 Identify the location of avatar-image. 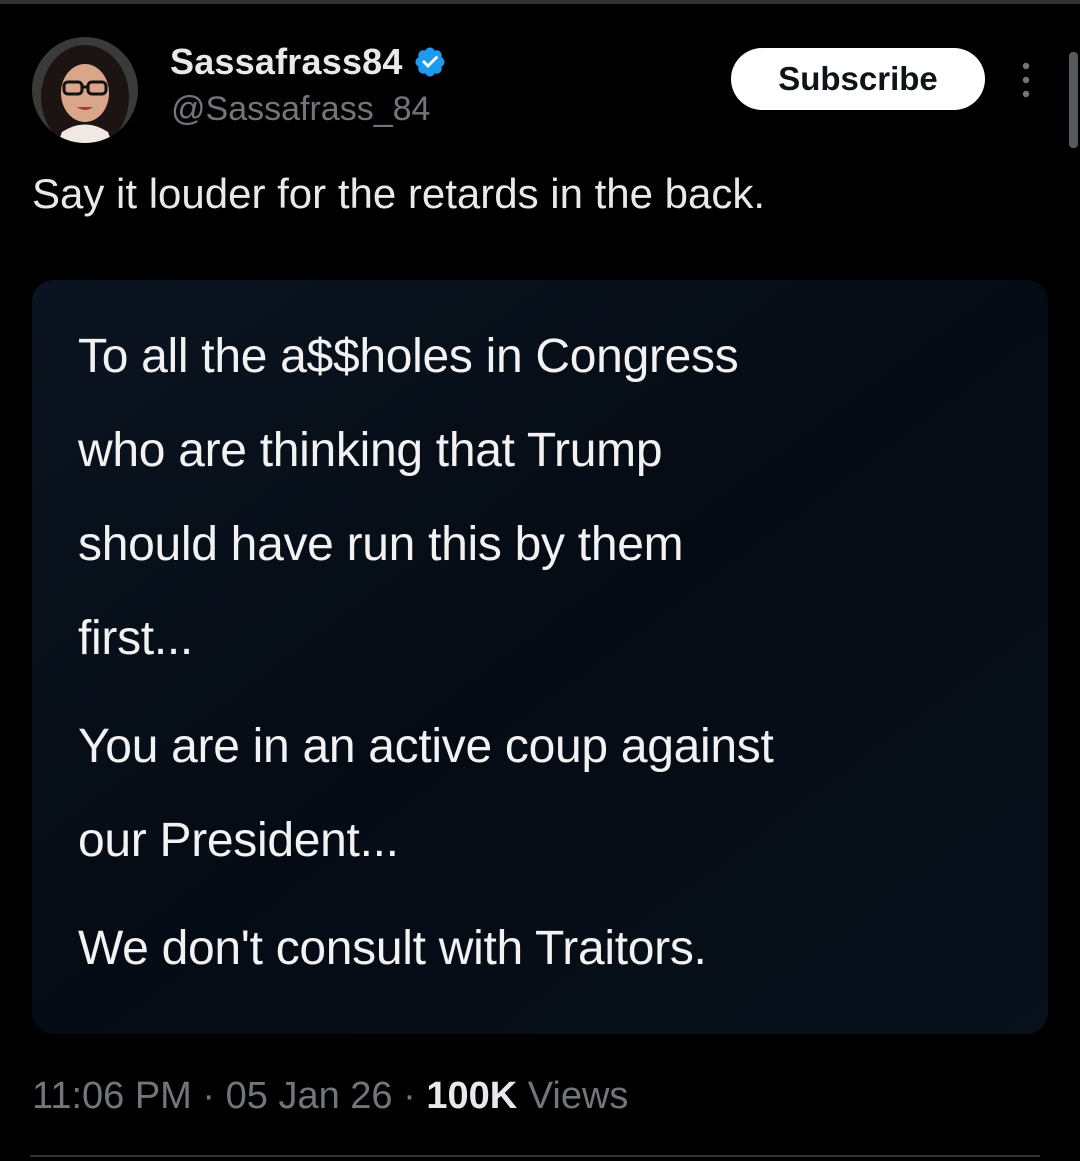
(85, 90).